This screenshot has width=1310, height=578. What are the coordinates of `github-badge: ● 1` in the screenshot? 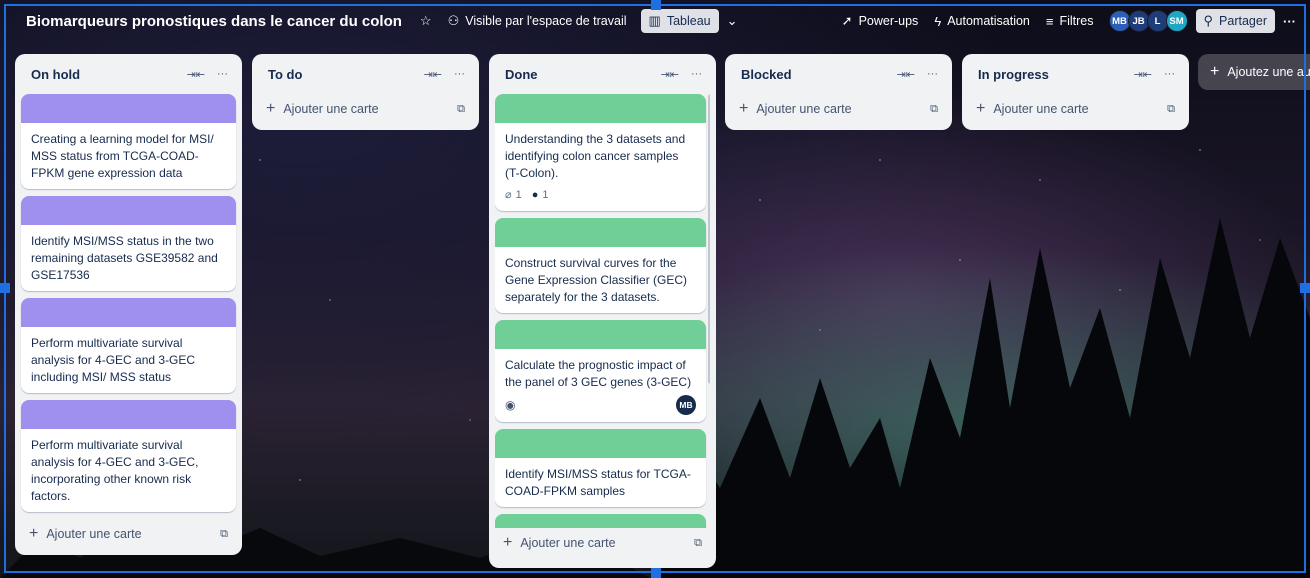 It's located at (540, 195).